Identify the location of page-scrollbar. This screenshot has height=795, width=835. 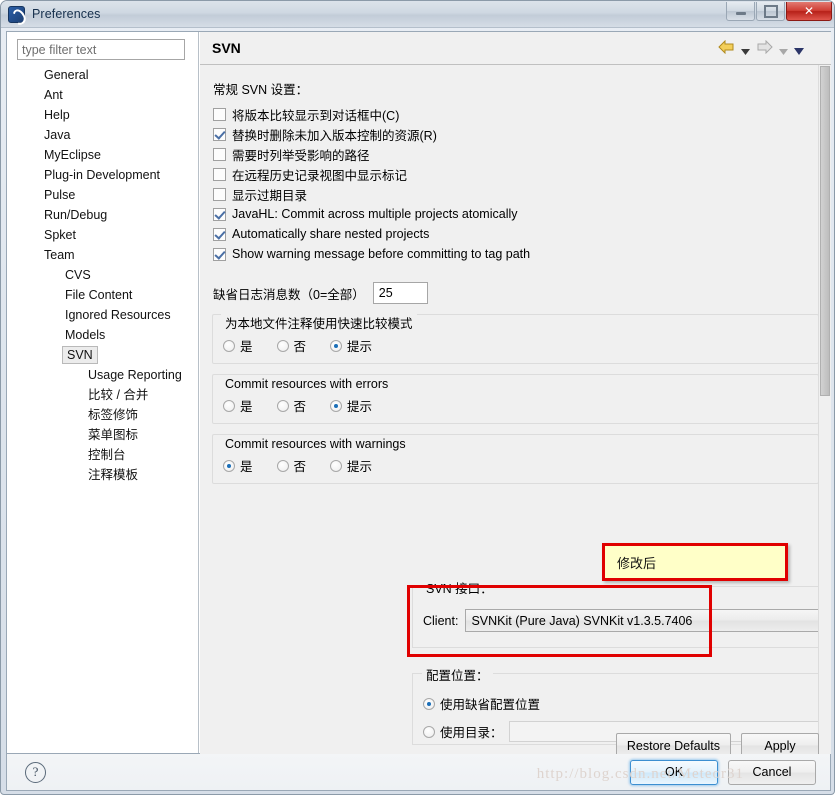
(824, 409).